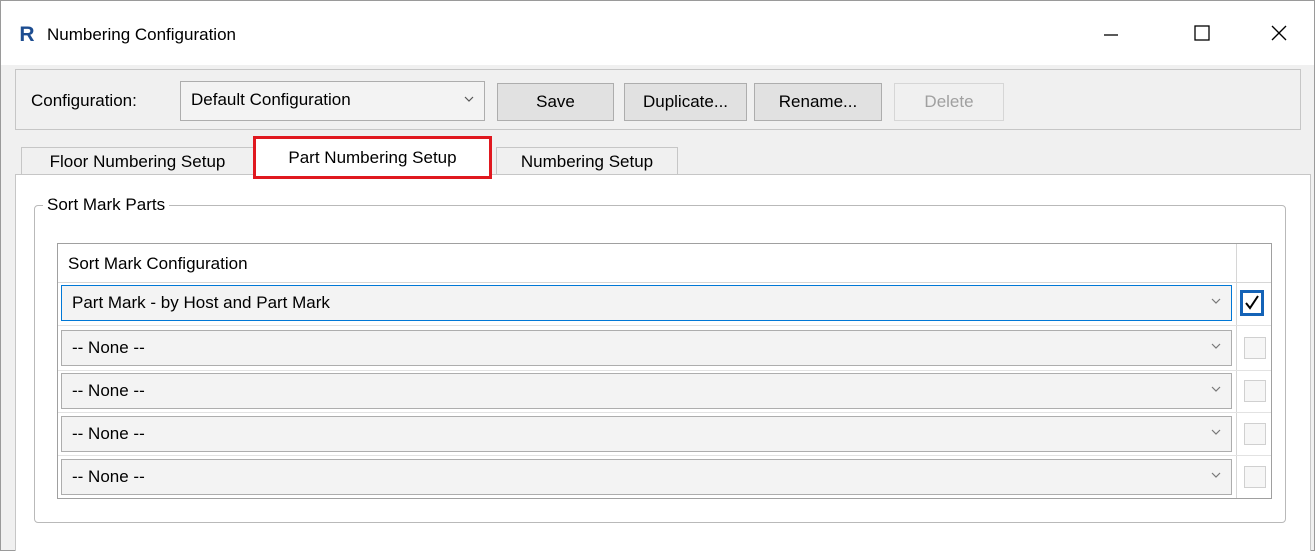 The image size is (1315, 551). I want to click on column-header-label: Sort Mark Configuration, so click(158, 263).